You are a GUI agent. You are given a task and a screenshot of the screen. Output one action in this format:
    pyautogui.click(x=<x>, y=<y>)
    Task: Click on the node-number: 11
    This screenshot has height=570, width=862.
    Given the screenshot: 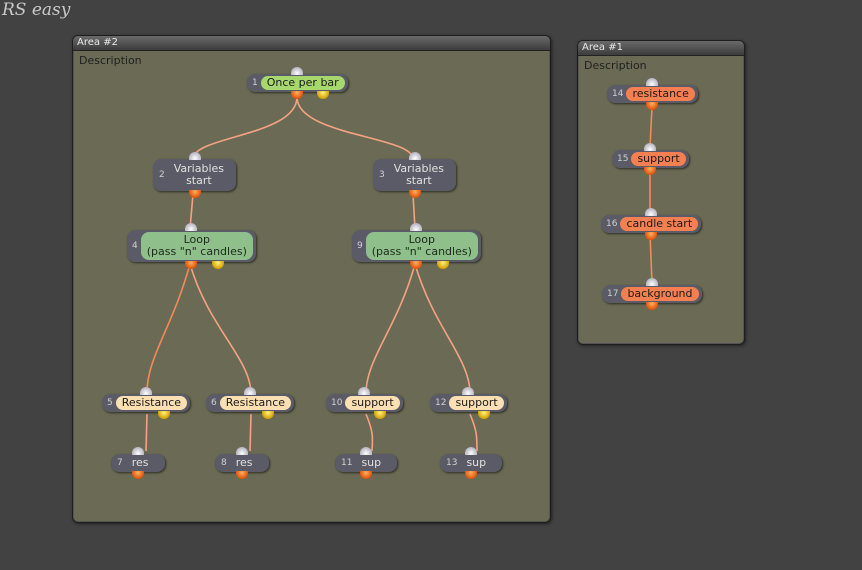 What is the action you would take?
    pyautogui.click(x=347, y=463)
    